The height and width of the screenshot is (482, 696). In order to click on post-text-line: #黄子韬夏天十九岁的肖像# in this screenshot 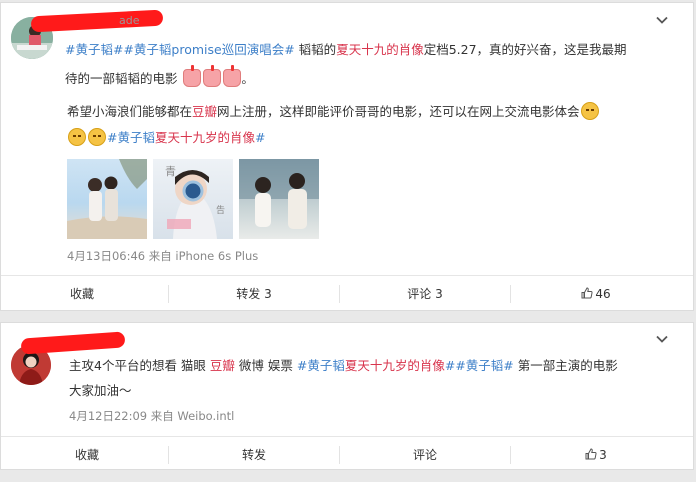, I will do `click(166, 137)`.